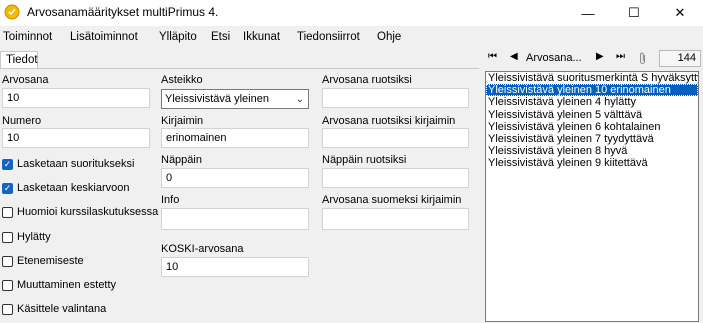  Describe the element at coordinates (389, 37) in the screenshot. I see `menu-item-ohje: Ohje` at that location.